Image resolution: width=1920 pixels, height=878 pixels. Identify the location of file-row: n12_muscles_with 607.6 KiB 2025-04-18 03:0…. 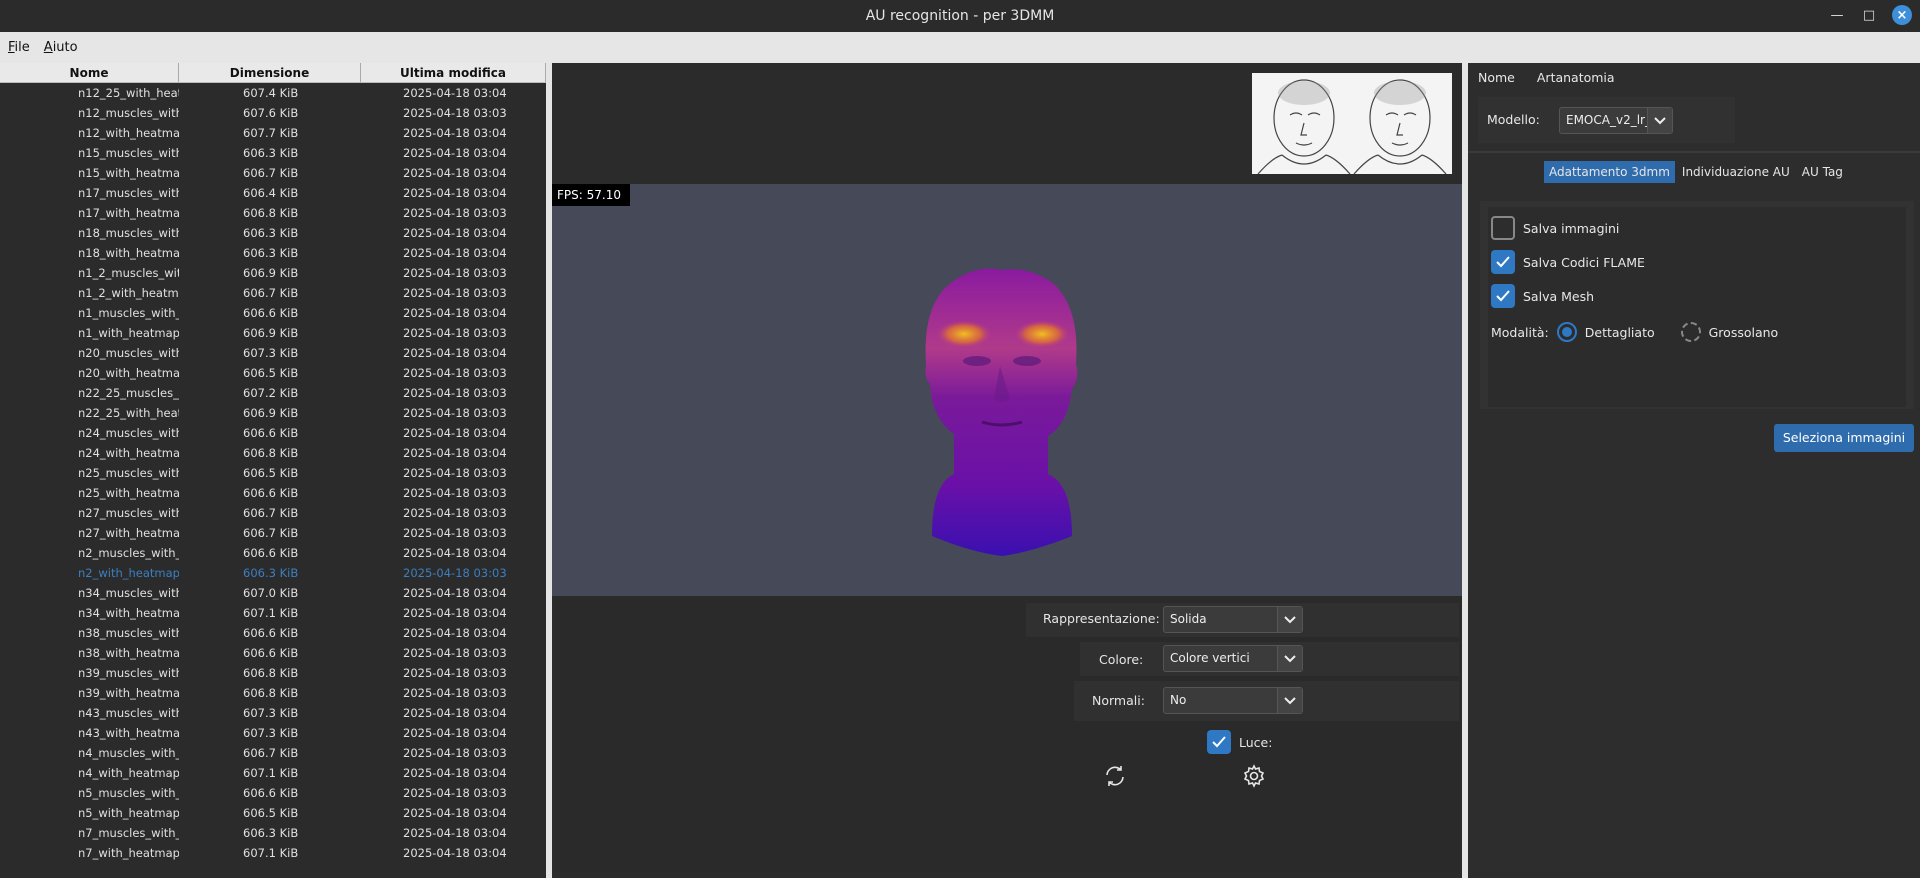
(273, 113).